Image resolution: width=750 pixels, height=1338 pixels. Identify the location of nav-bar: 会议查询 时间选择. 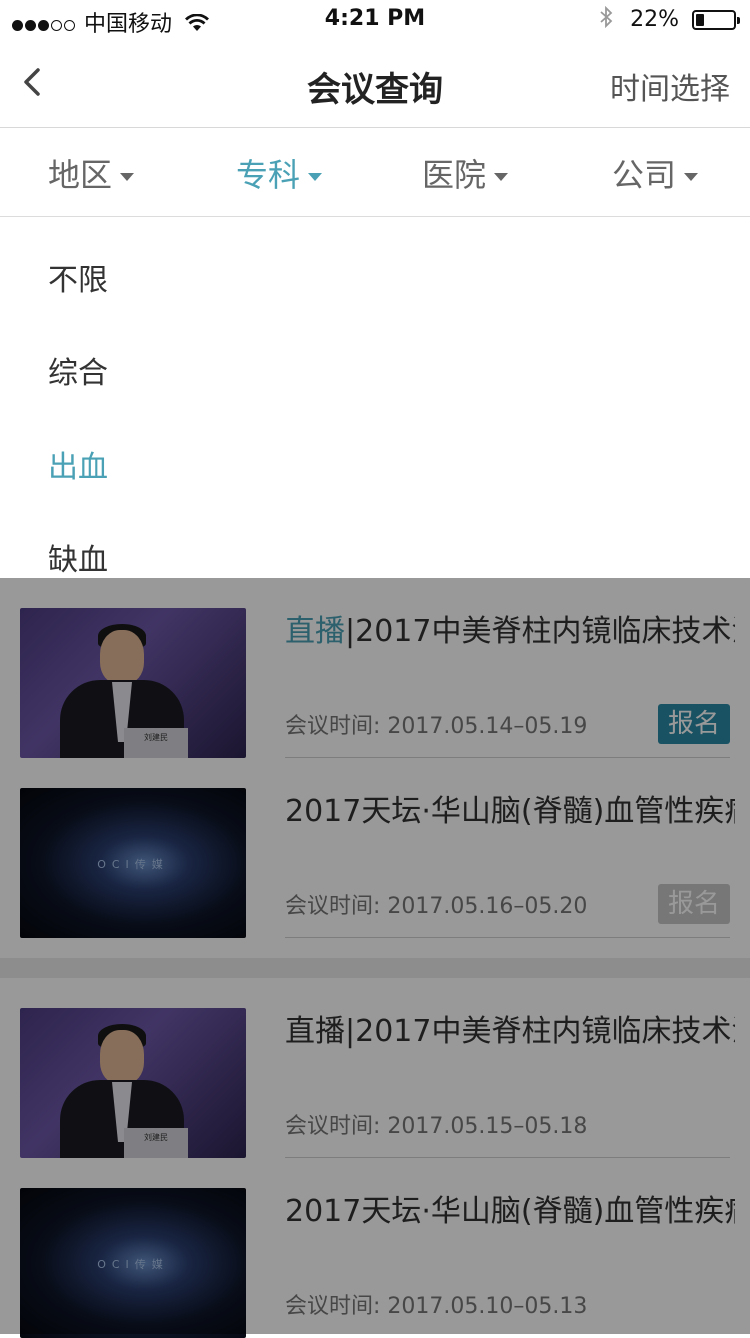
(375, 84).